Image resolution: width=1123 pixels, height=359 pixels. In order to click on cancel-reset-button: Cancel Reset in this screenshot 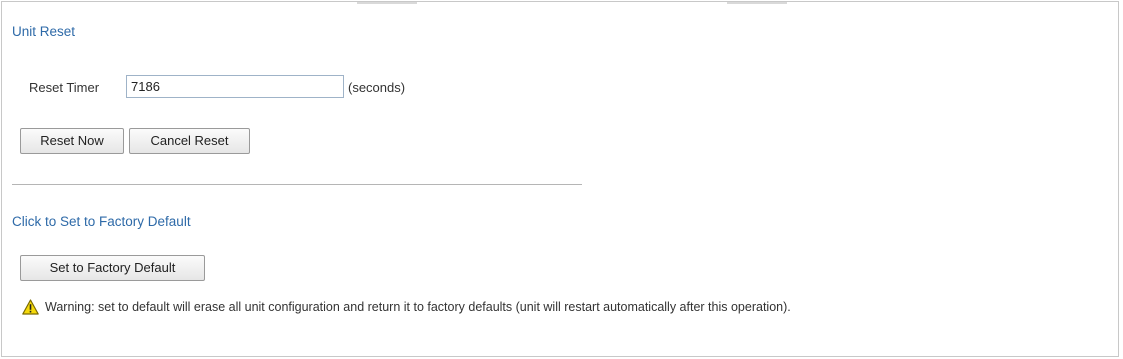, I will do `click(189, 141)`.